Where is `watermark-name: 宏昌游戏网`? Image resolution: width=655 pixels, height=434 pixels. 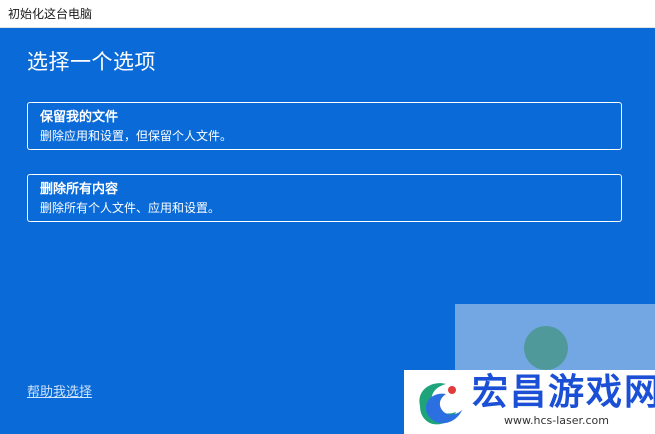
watermark-name: 宏昌游戏网 is located at coordinates (563, 392).